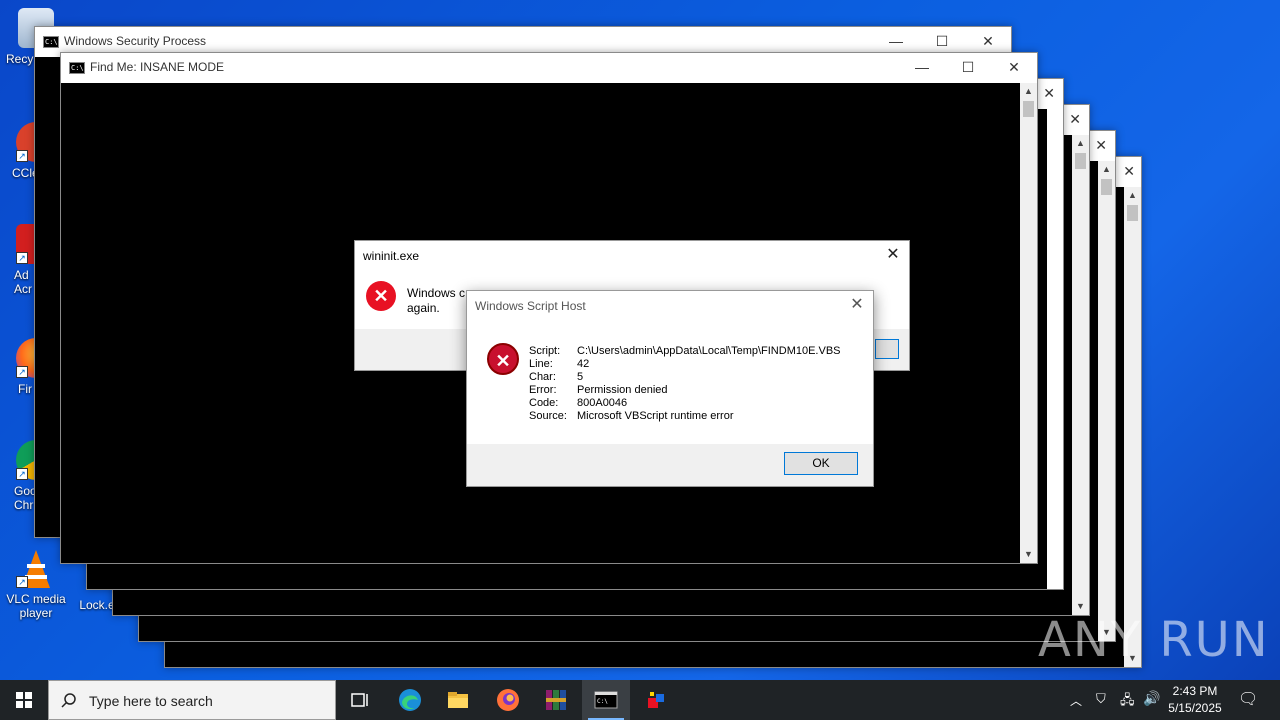 The width and height of the screenshot is (1280, 720). I want to click on taskbar-firefox, so click(508, 700).